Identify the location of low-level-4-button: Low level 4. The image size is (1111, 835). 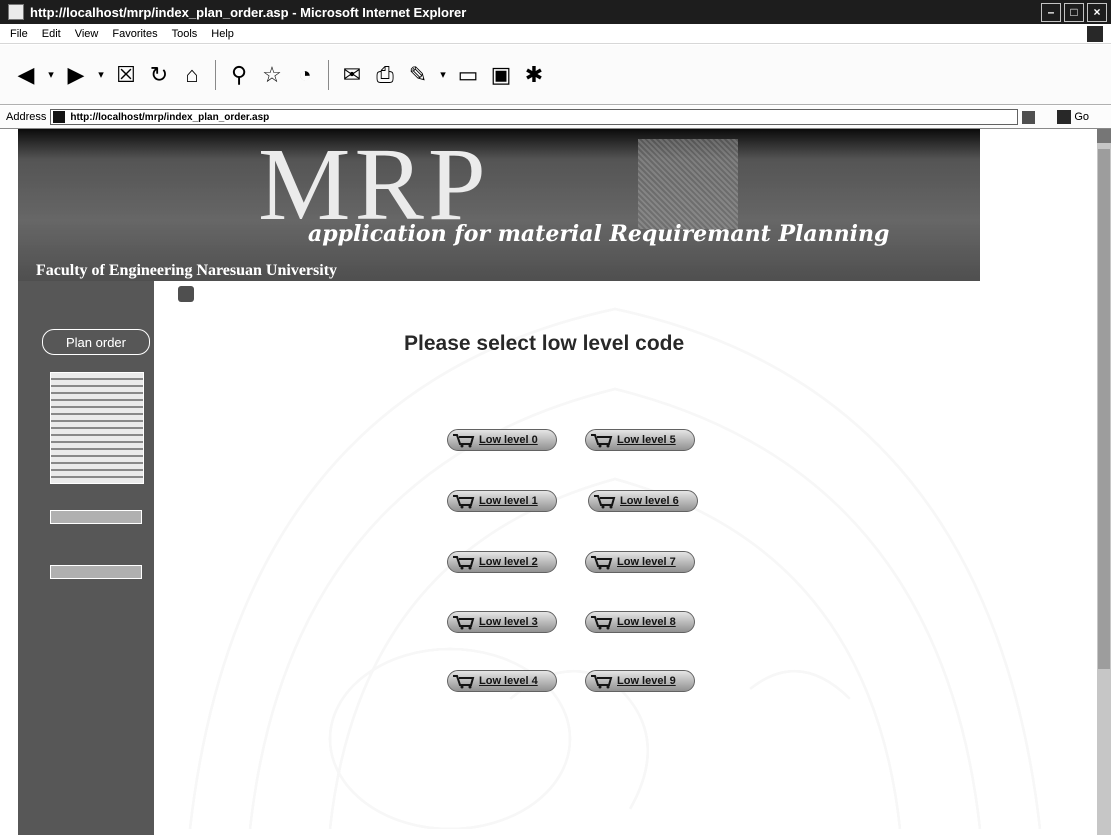
(502, 681).